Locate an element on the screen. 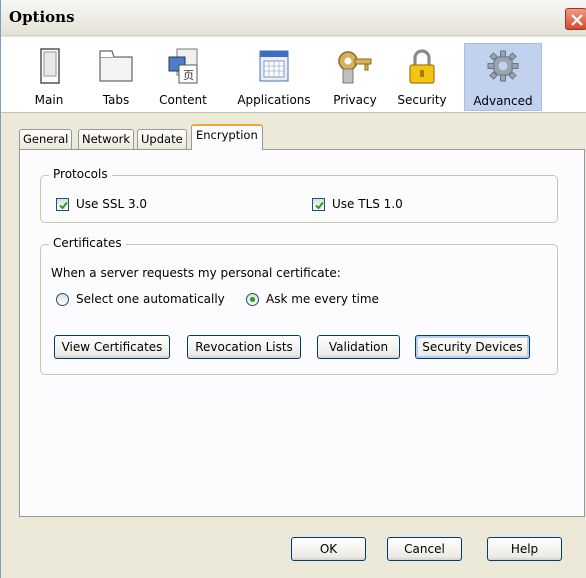 Image resolution: width=586 pixels, height=578 pixels. content-icon: 页 is located at coordinates (183, 66).